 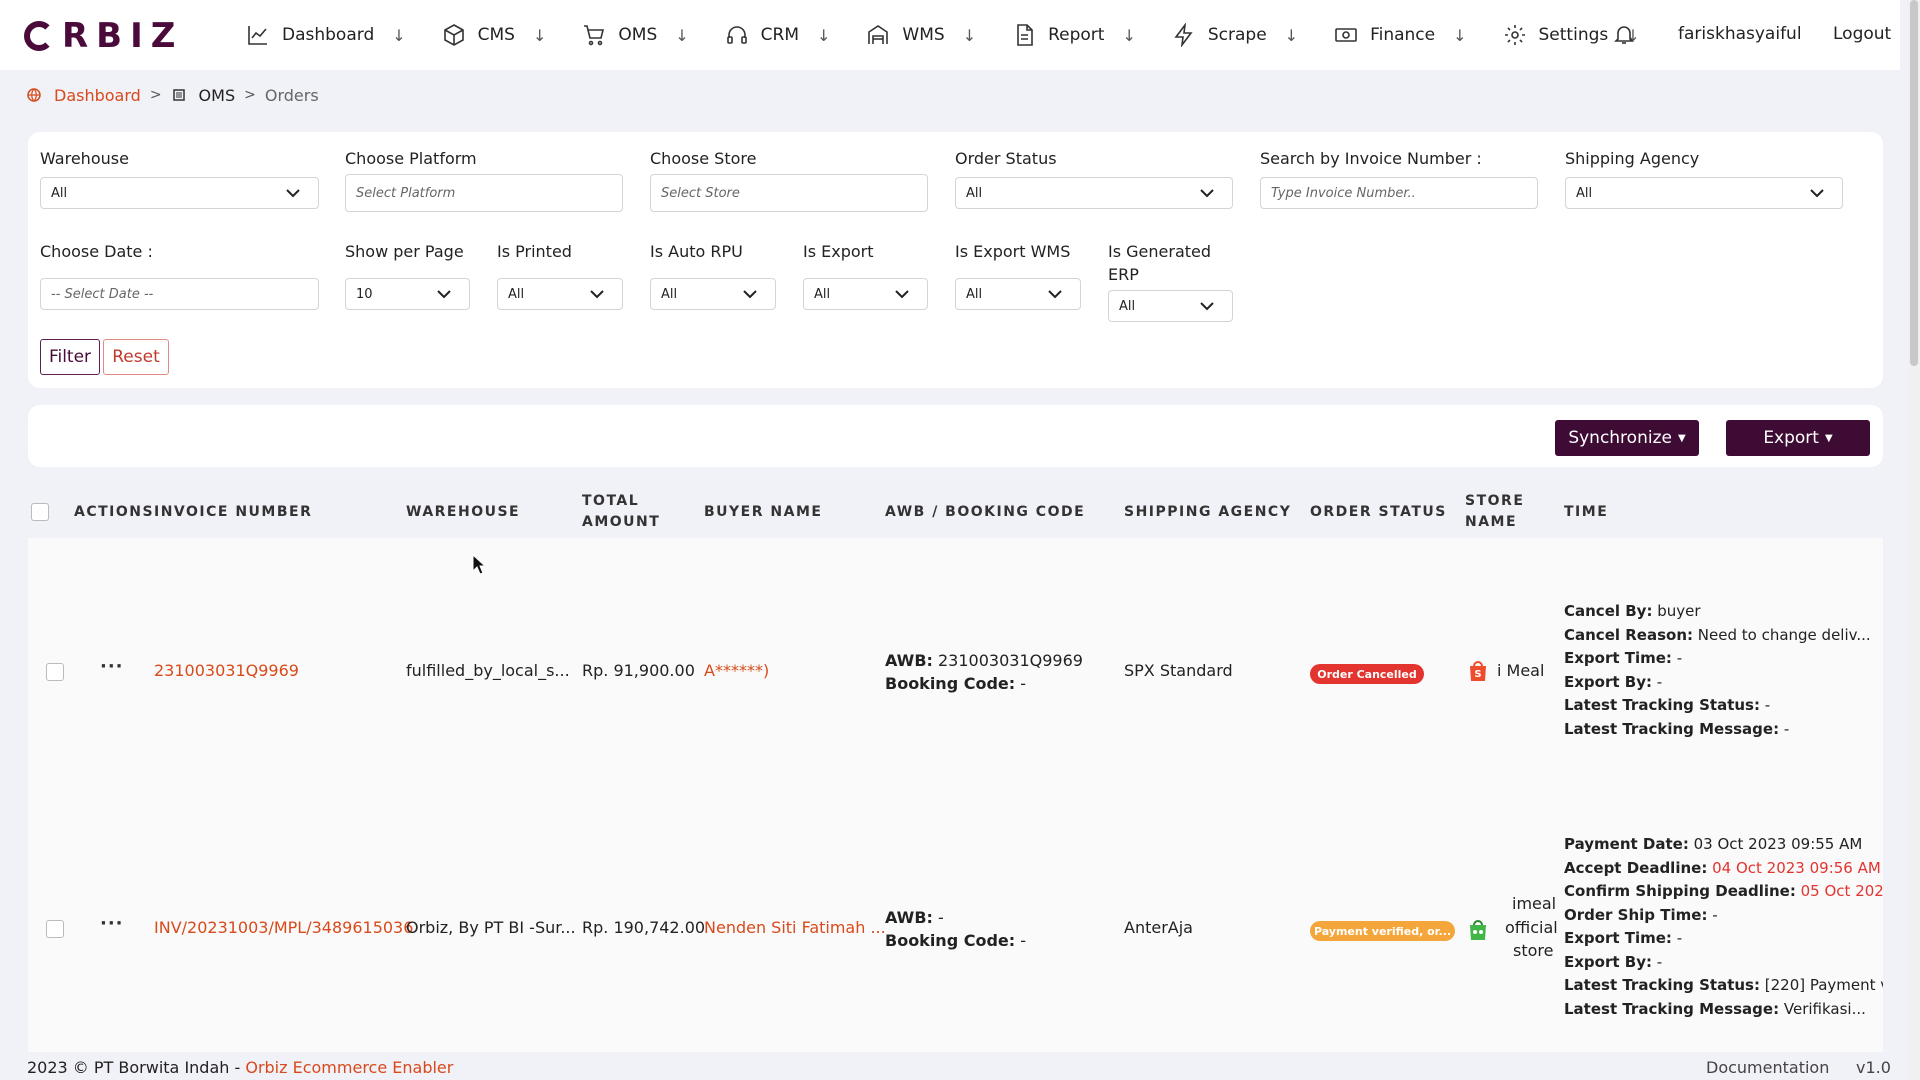 What do you see at coordinates (1767, 1067) in the screenshot?
I see `documentation-link: Documentation` at bounding box center [1767, 1067].